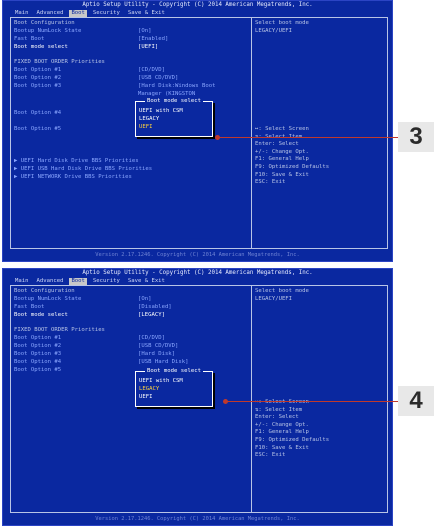 The width and height of the screenshot is (436, 528). What do you see at coordinates (416, 401) in the screenshot?
I see `step-badge-4: 4` at bounding box center [416, 401].